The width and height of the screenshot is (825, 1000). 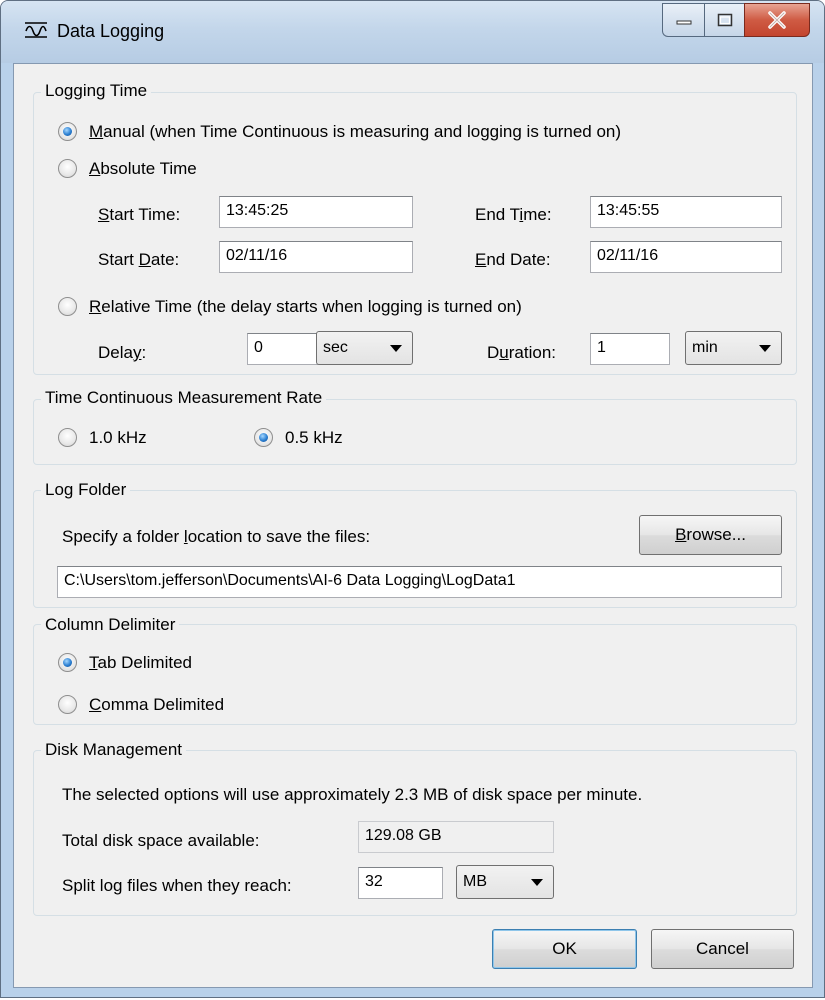 What do you see at coordinates (400, 883) in the screenshot?
I see `split-size-field: 32` at bounding box center [400, 883].